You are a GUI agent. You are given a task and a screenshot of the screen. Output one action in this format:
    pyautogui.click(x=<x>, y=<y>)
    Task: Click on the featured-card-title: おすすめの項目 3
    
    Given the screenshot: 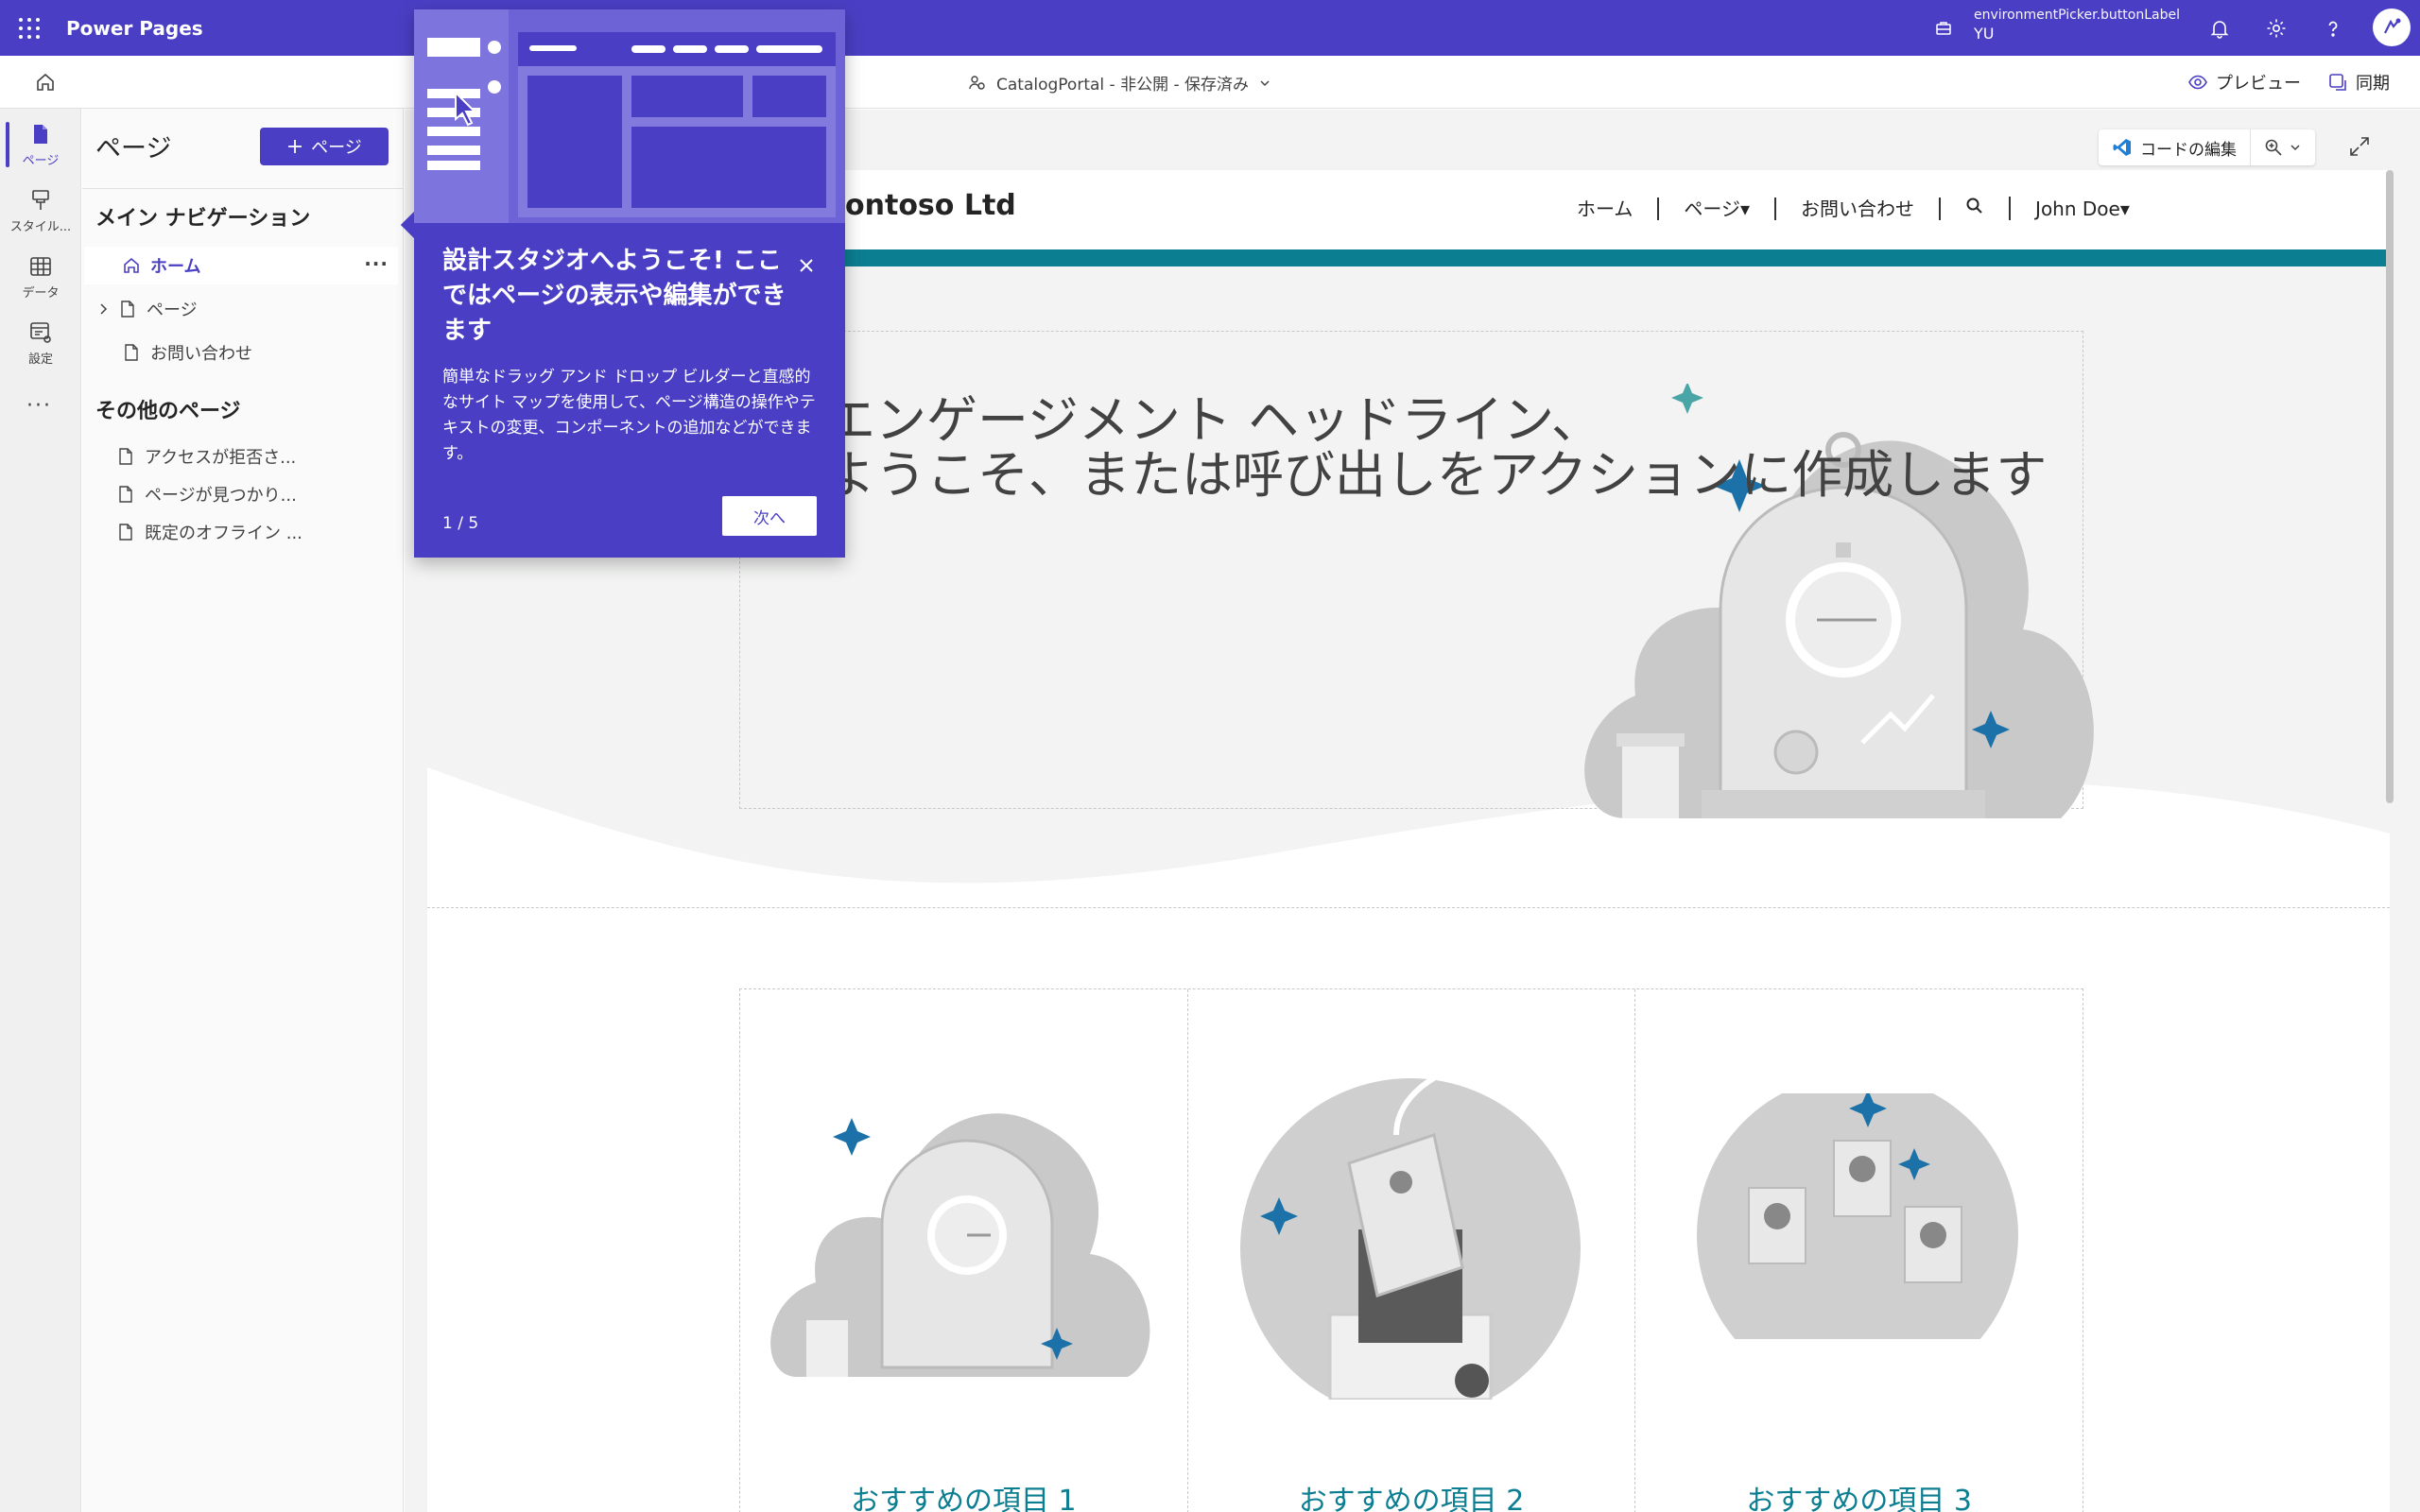 What is the action you would take?
    pyautogui.click(x=1859, y=1494)
    